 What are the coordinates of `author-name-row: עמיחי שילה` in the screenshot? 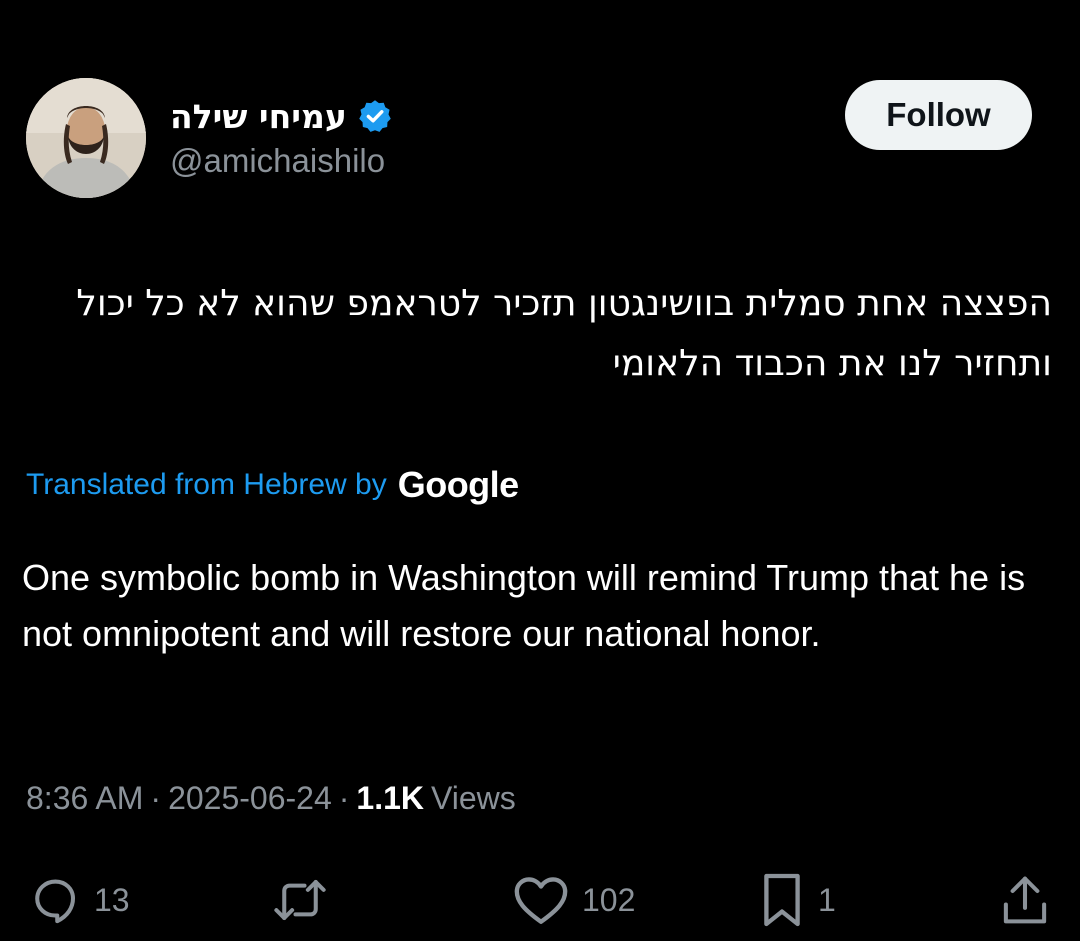 It's located at (281, 116).